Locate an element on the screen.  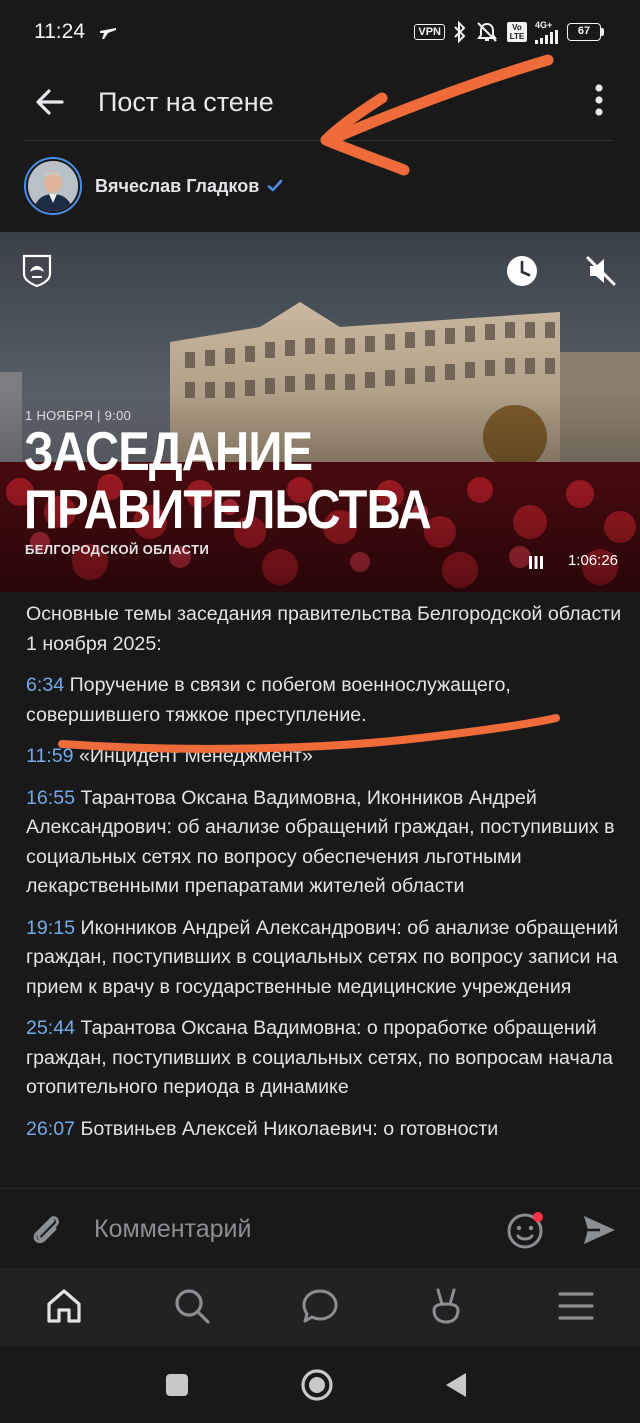
signal-icon is located at coordinates (546, 36).